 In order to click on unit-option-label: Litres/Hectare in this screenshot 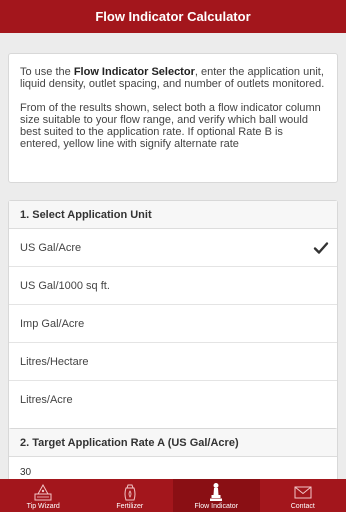, I will do `click(54, 361)`.